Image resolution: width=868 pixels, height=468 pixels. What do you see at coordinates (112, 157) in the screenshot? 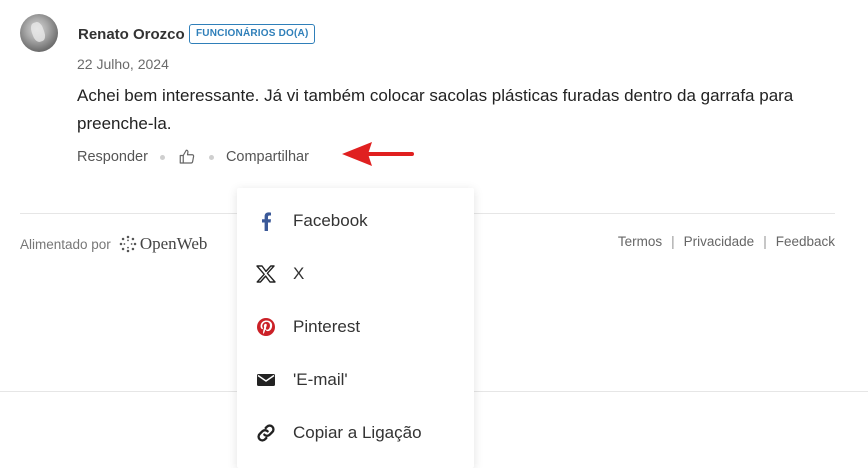
I see `reply-button: Responder` at bounding box center [112, 157].